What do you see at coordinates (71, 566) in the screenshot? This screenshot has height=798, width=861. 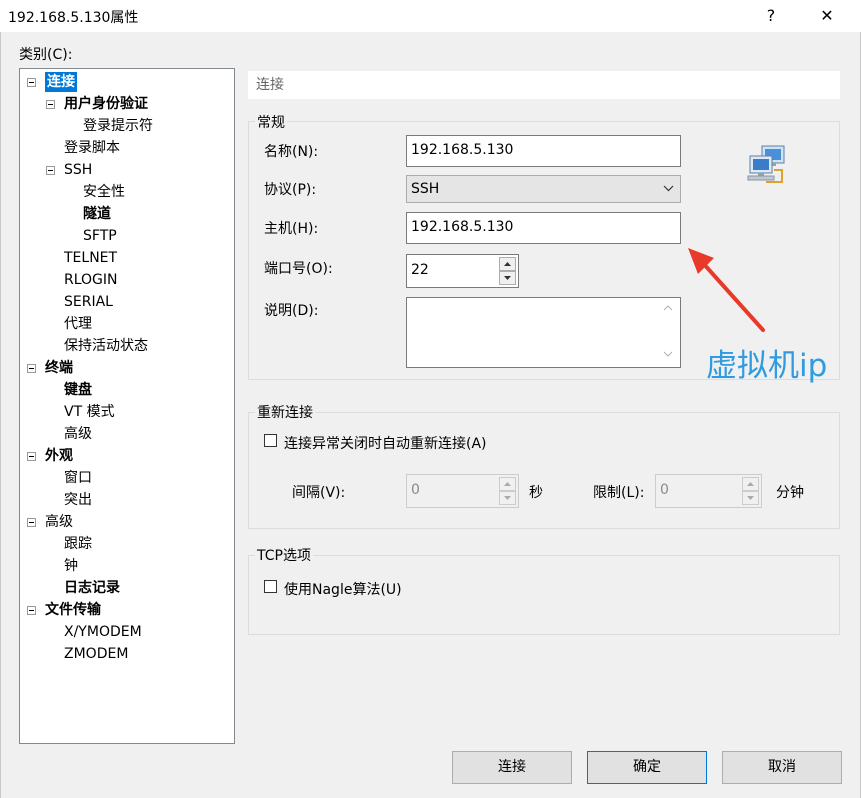 I see `tree-item: 钟` at bounding box center [71, 566].